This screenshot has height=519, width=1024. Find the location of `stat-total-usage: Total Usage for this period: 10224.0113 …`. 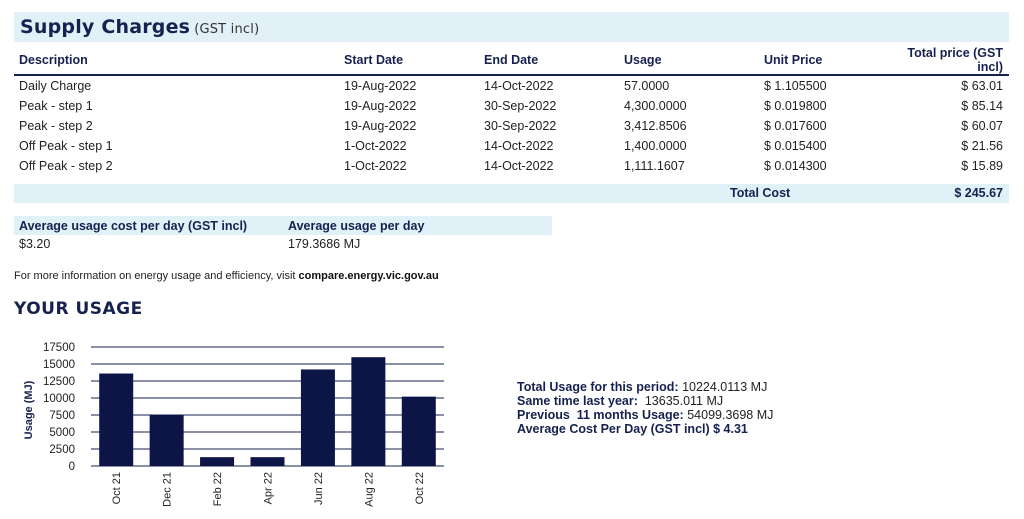

stat-total-usage: Total Usage for this period: 10224.0113 … is located at coordinates (642, 387).